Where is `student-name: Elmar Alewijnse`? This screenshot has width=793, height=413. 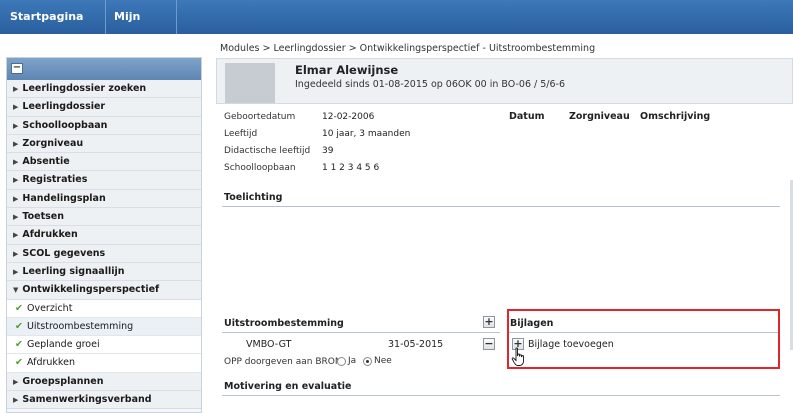 student-name: Elmar Alewijnse is located at coordinates (347, 70).